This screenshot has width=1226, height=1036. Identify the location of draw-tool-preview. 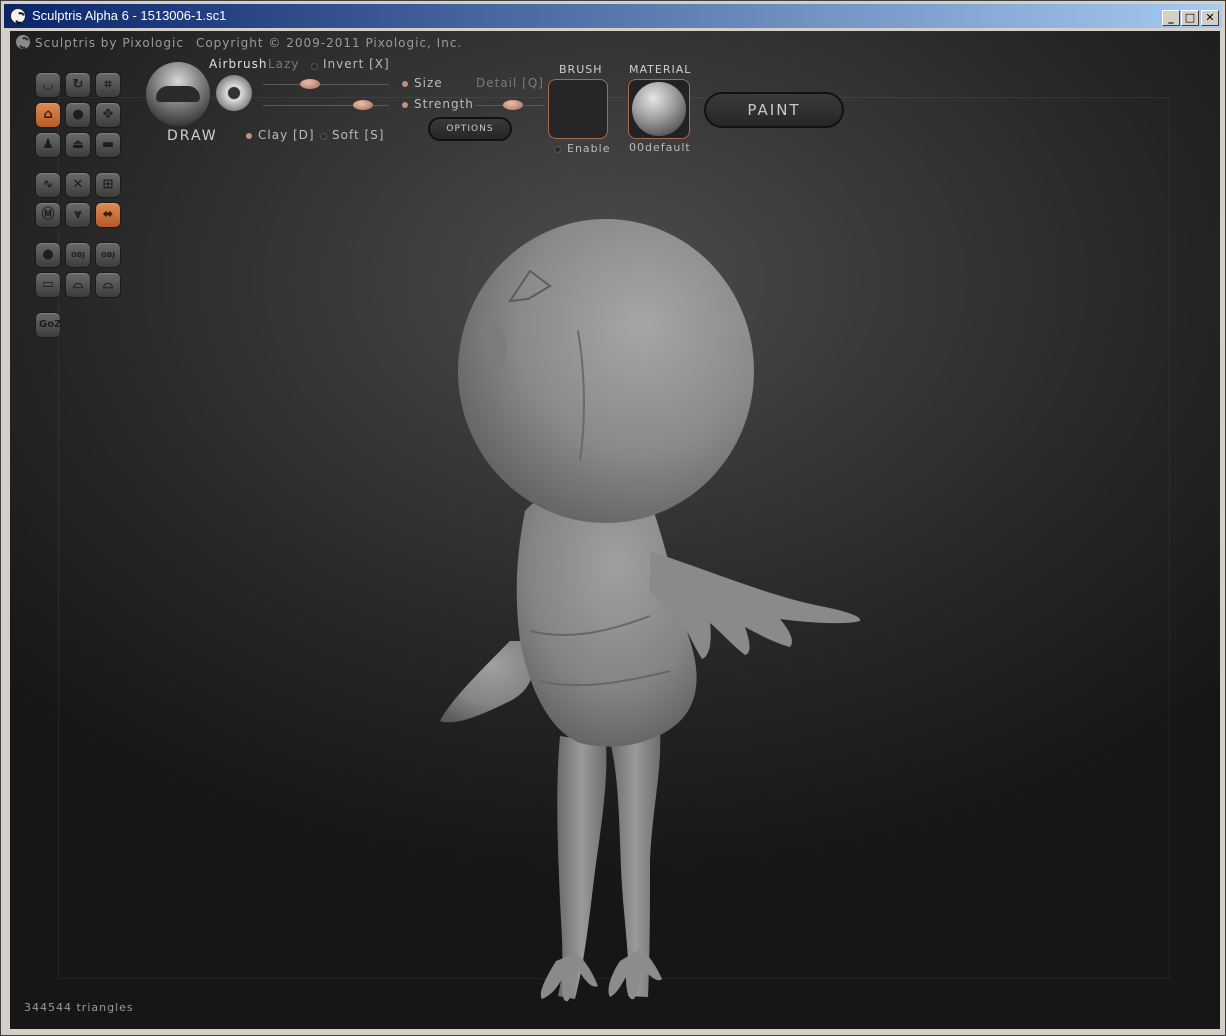
(178, 94).